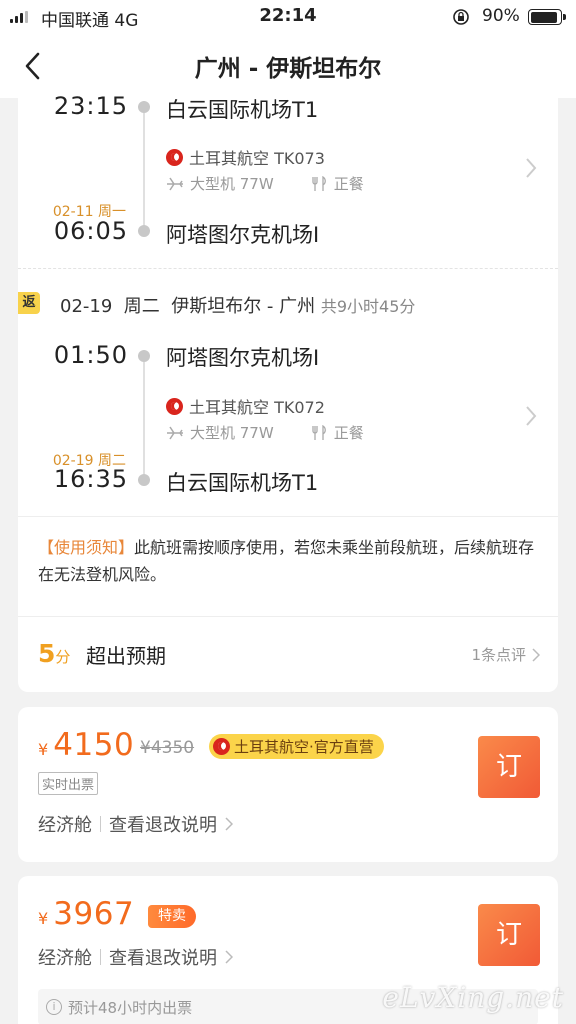  I want to click on ticketing-note-text: 预计48小时内出票, so click(130, 1007).